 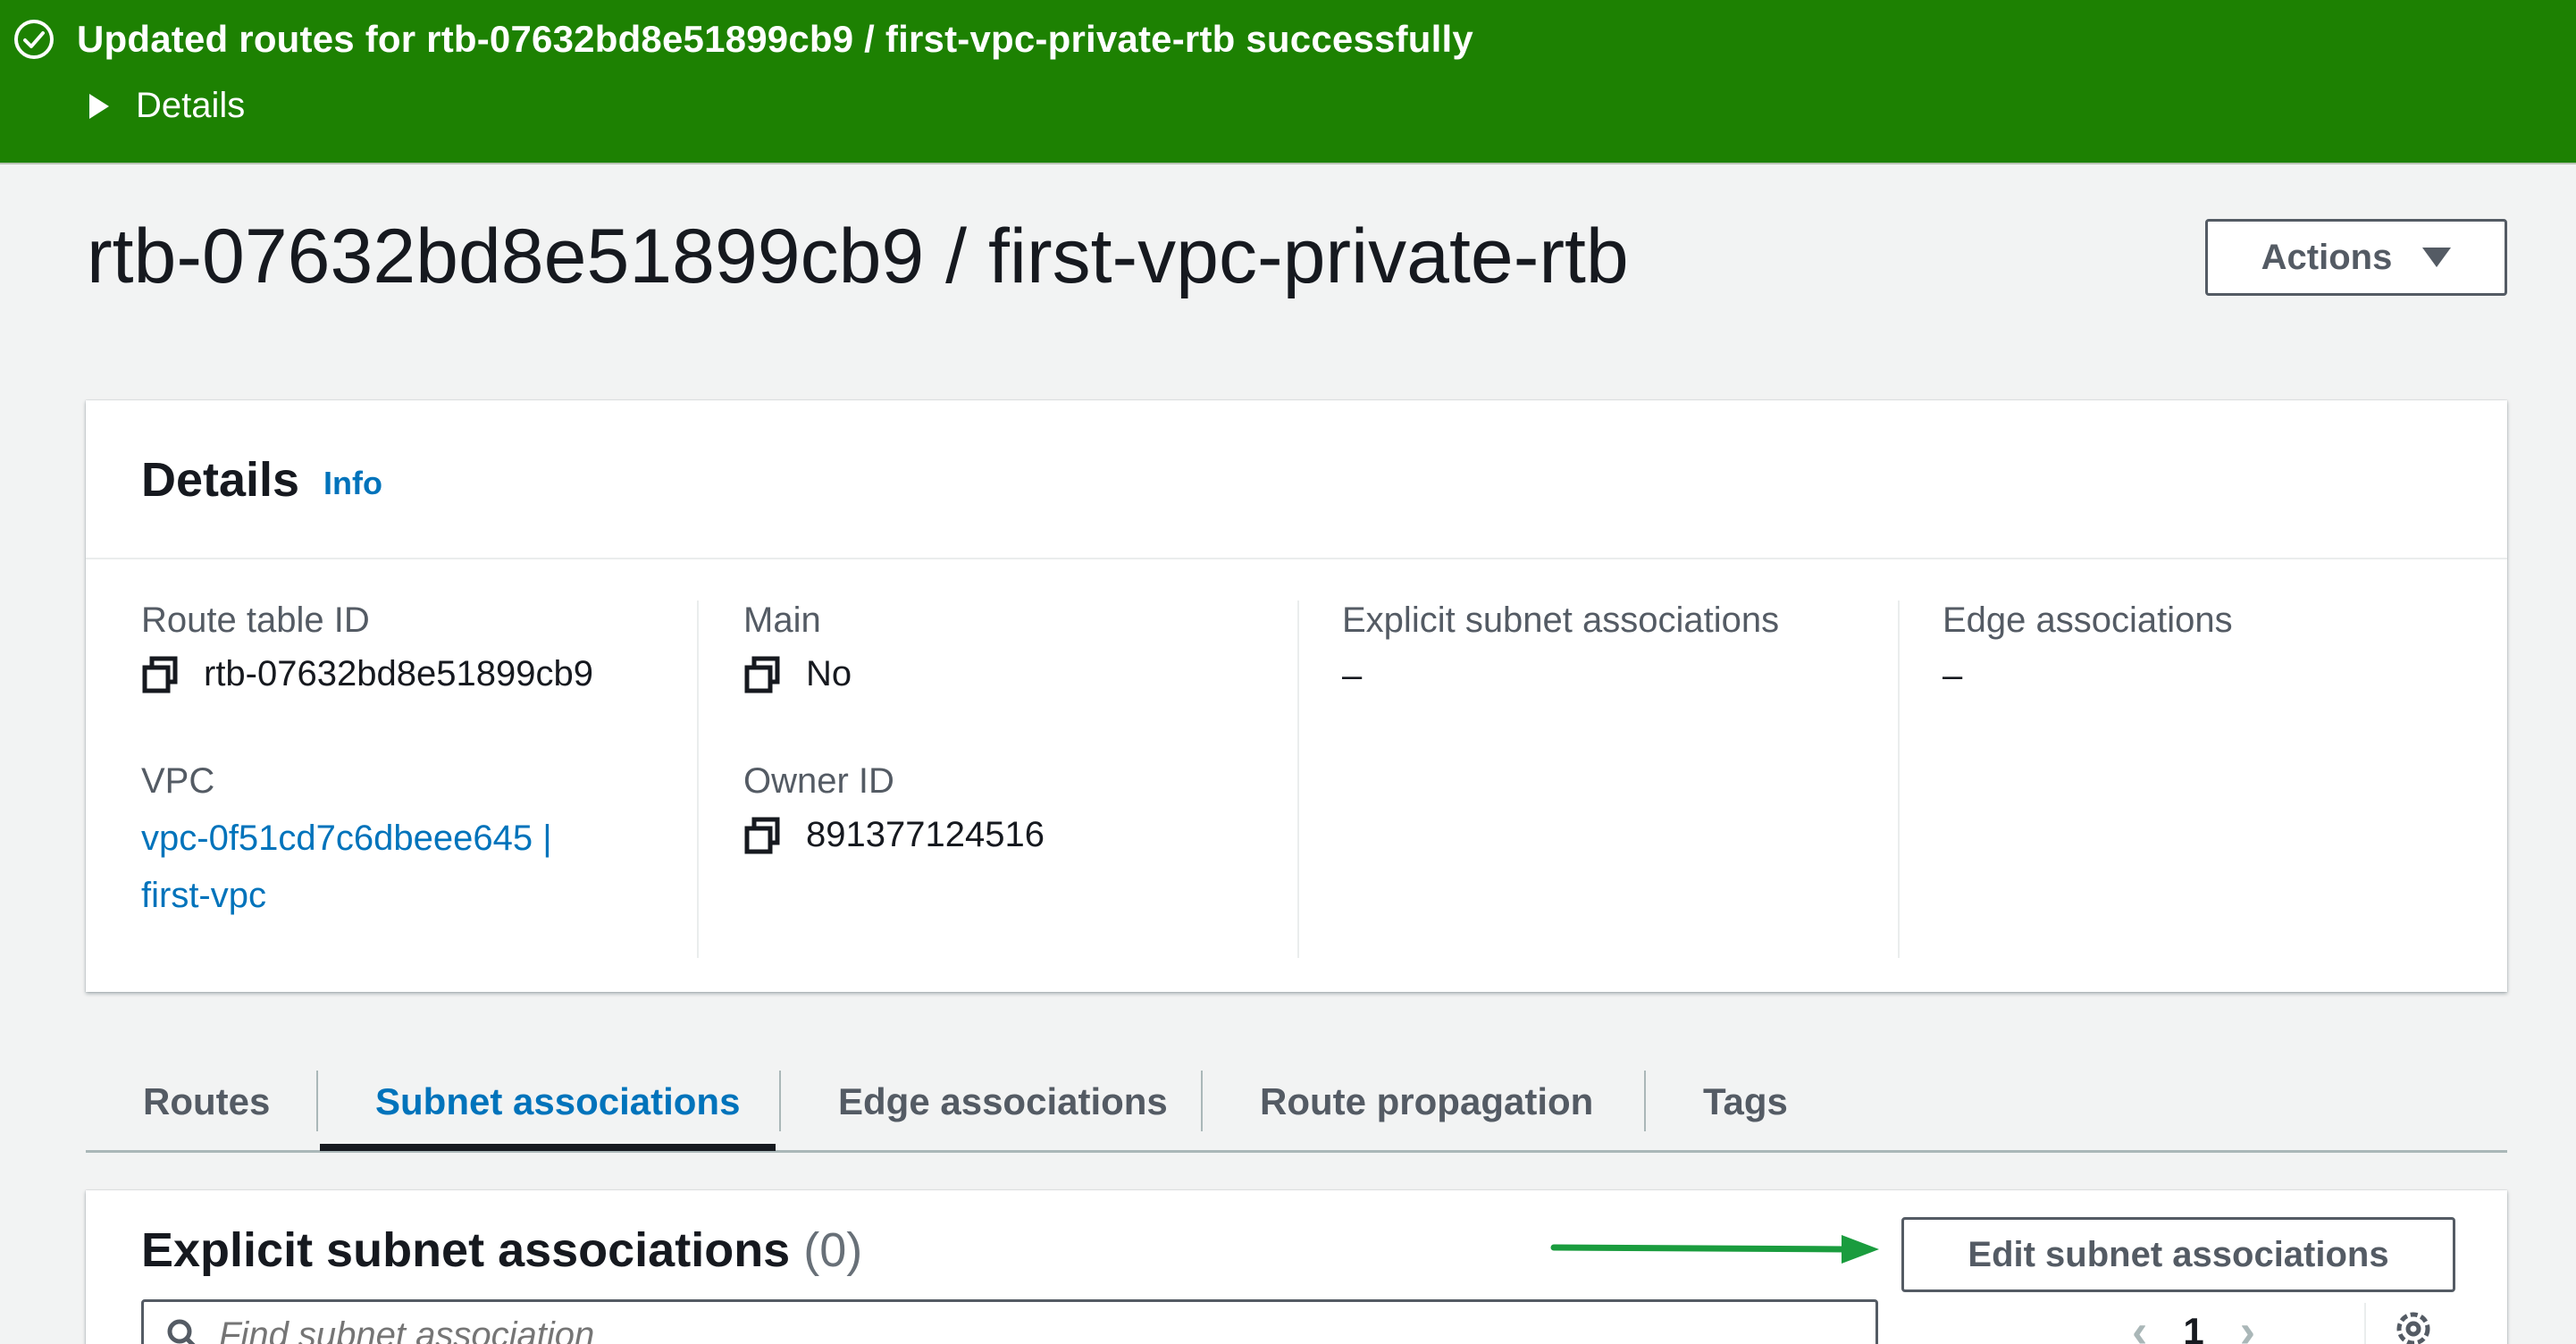 What do you see at coordinates (206, 1102) in the screenshot?
I see `tab-routes: Routes` at bounding box center [206, 1102].